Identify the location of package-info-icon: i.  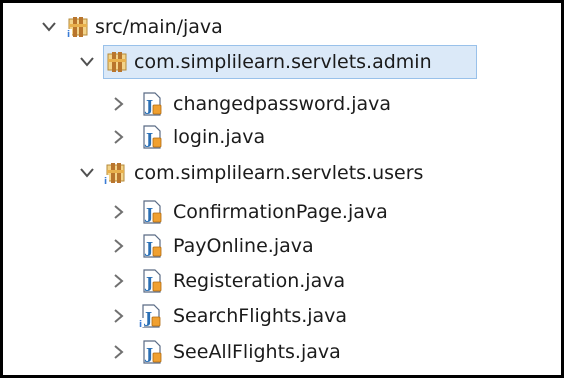
(114, 173).